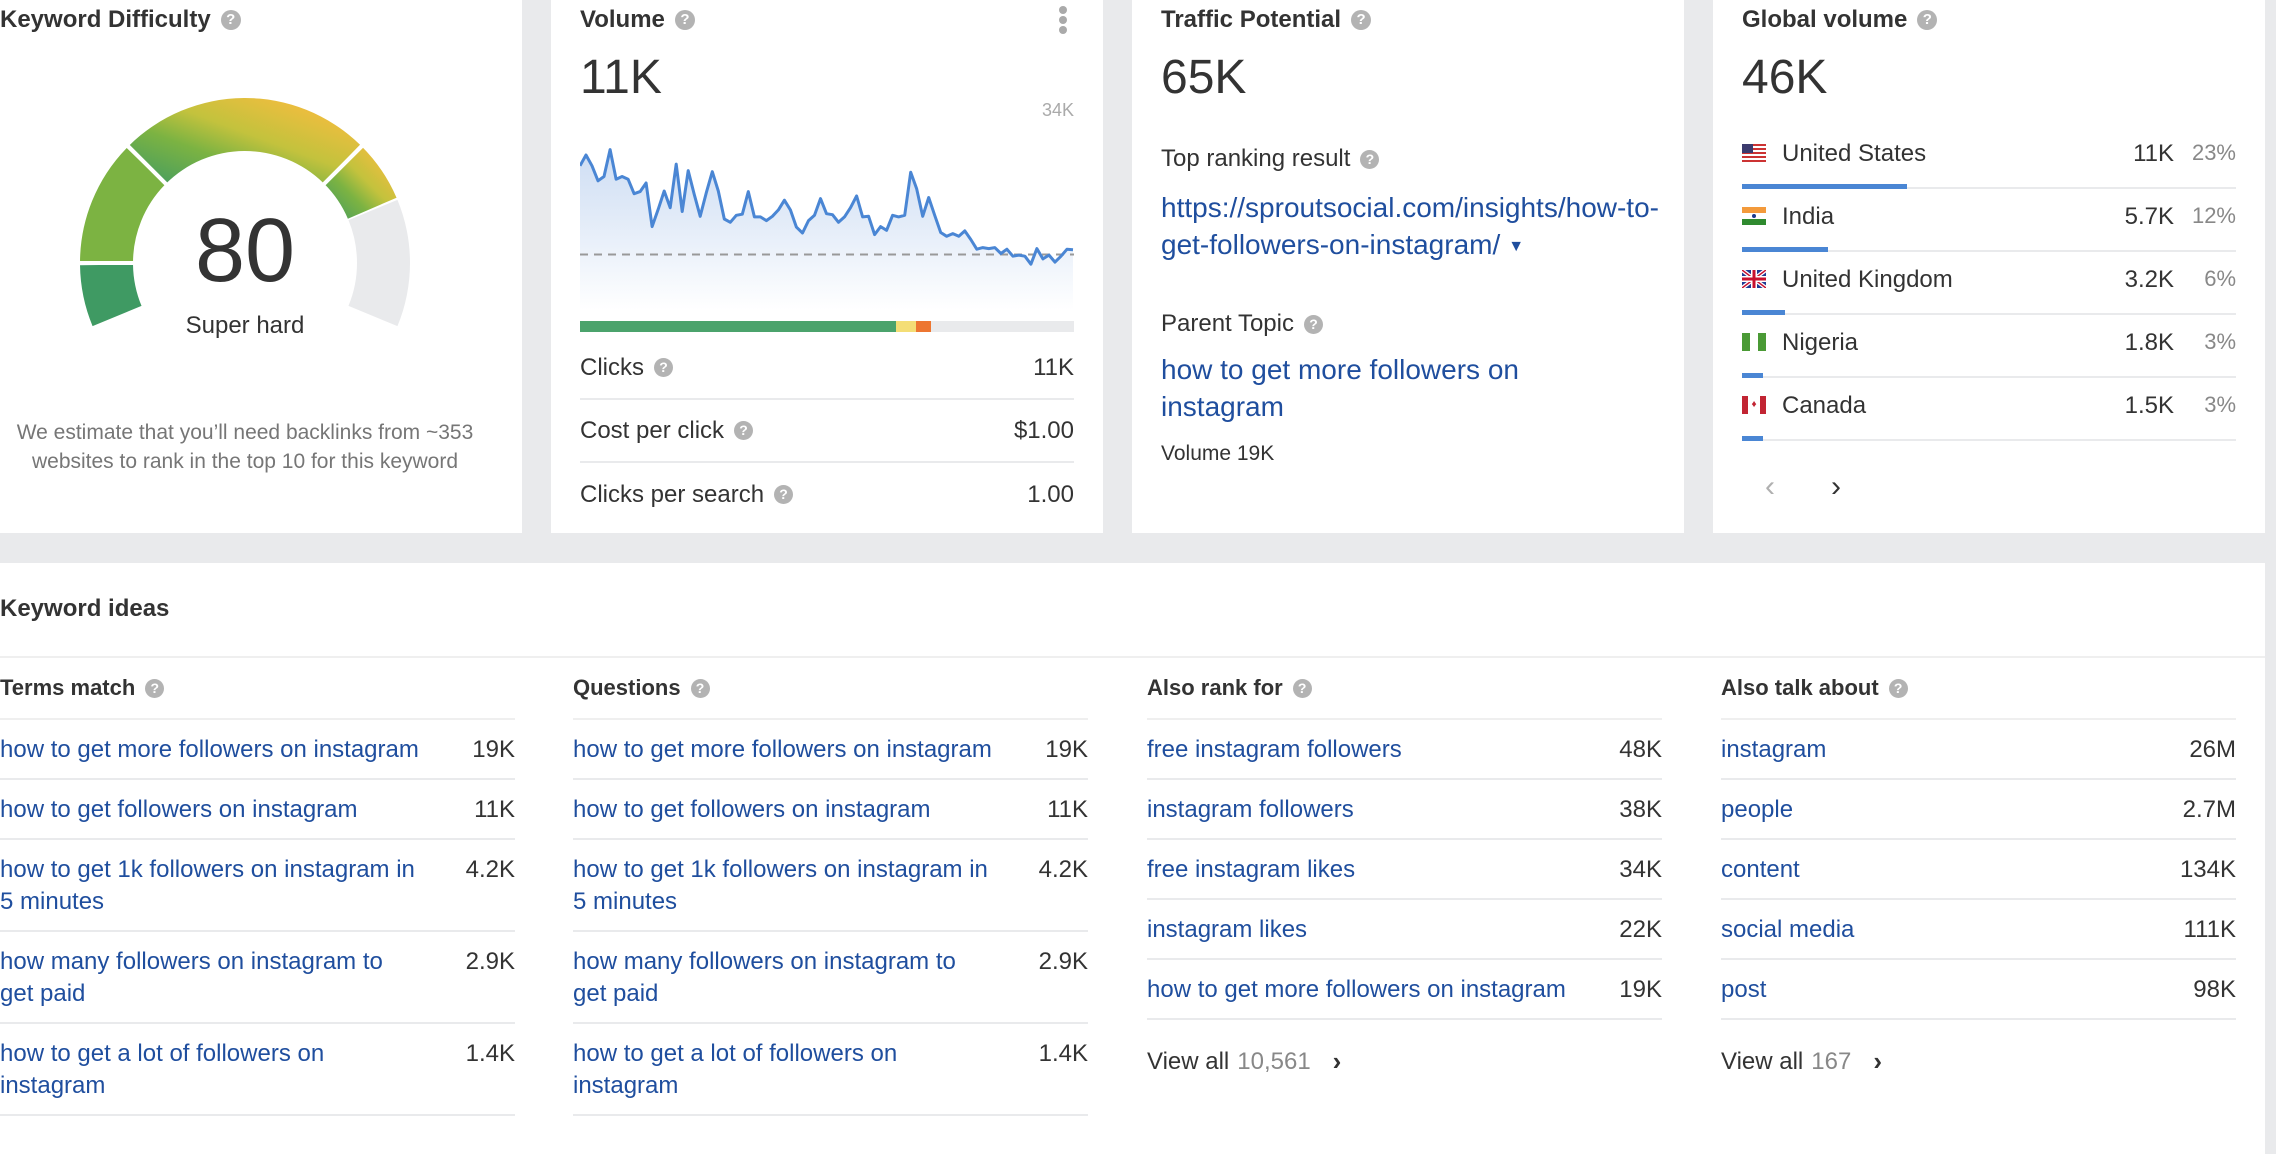 This screenshot has width=2276, height=1154. I want to click on country-name: United States, so click(1854, 153).